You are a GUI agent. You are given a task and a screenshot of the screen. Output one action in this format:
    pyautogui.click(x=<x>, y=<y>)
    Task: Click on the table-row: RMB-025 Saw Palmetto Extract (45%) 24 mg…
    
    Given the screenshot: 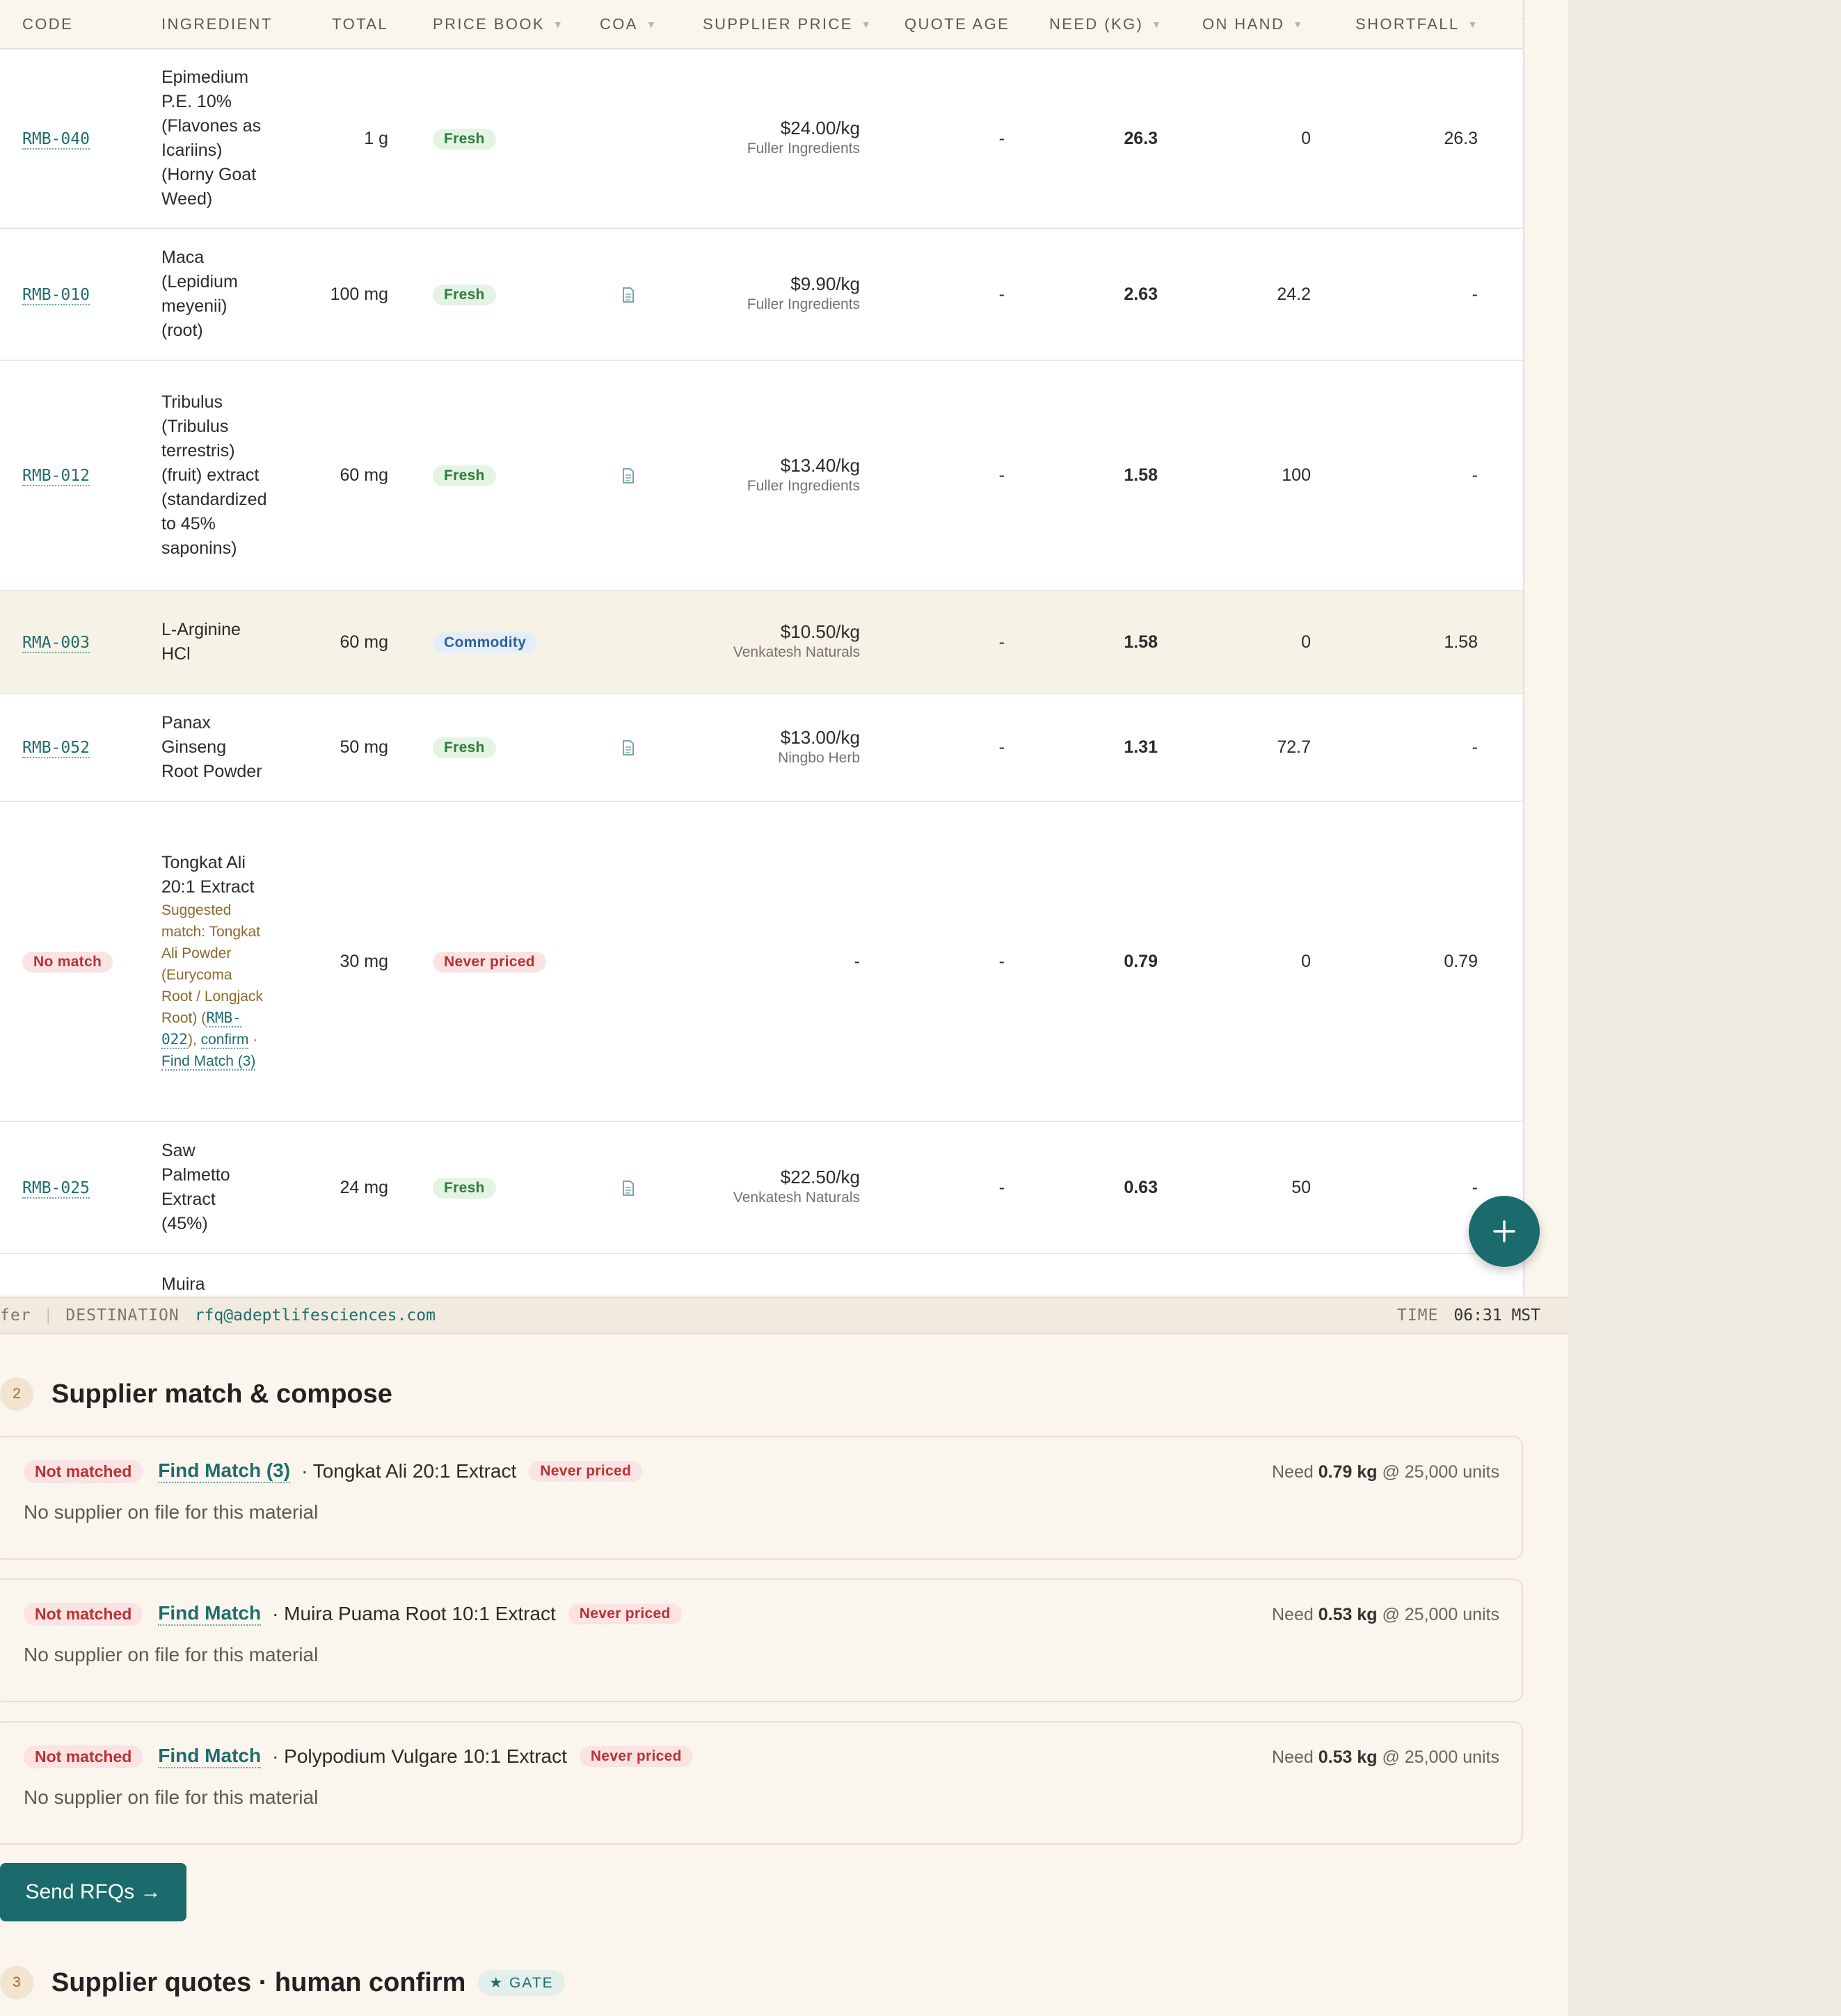 What is the action you would take?
    pyautogui.click(x=762, y=1187)
    